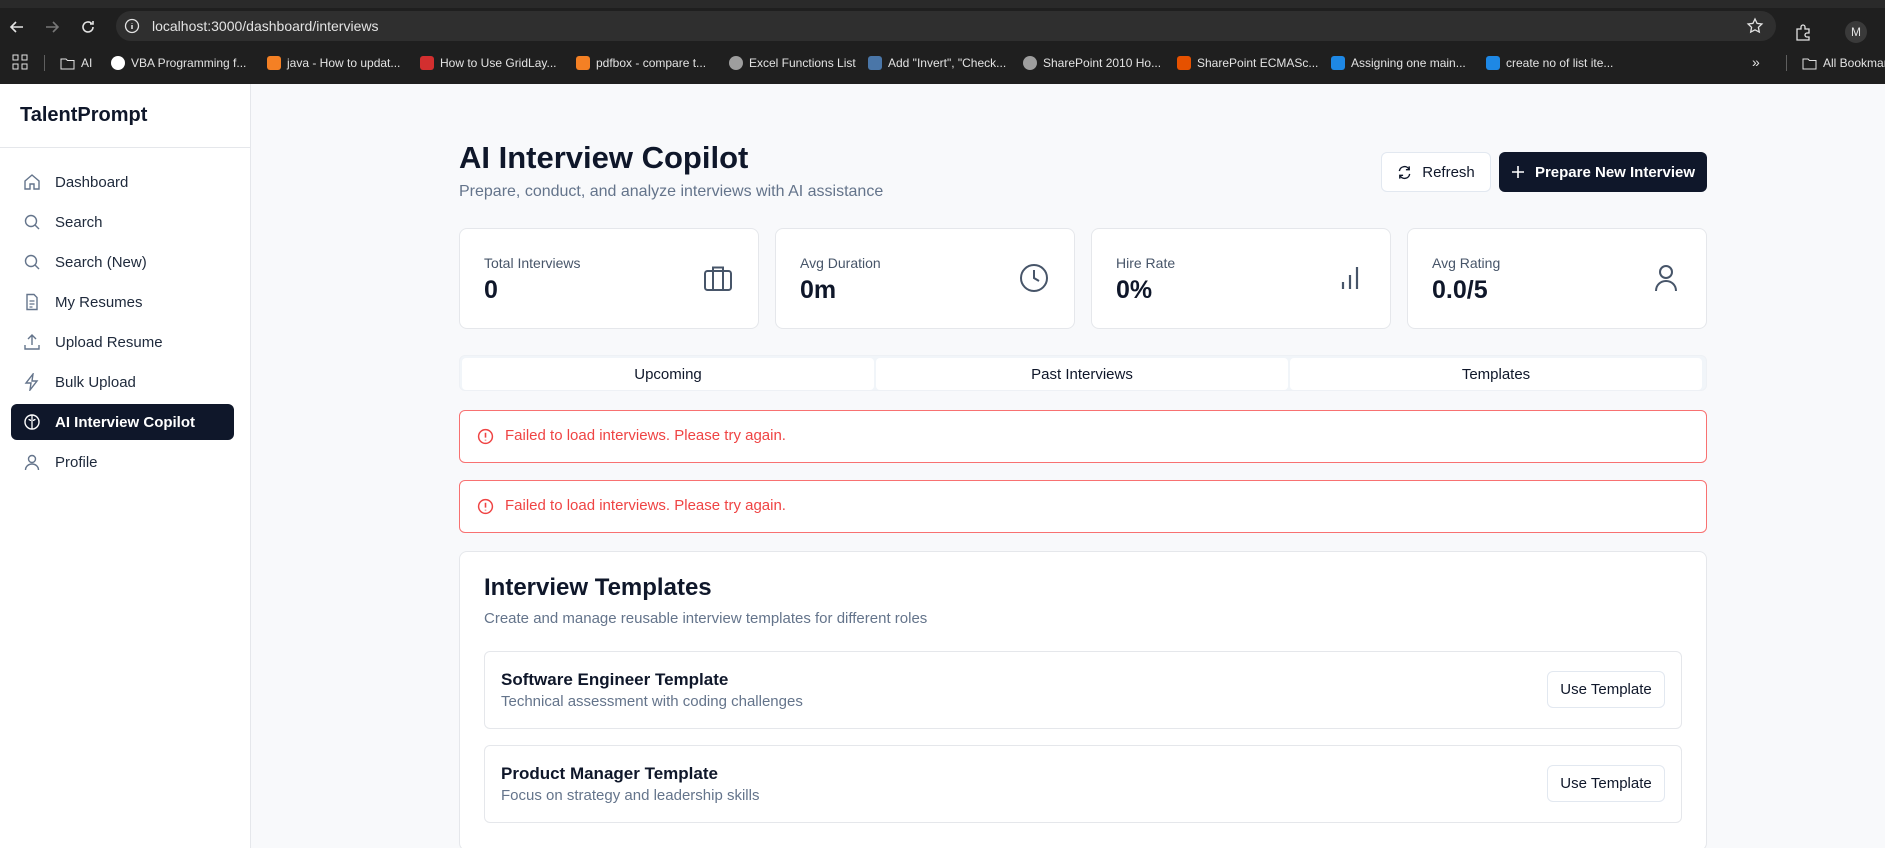 This screenshot has width=1885, height=848. I want to click on sidebar-divider, so click(125, 147).